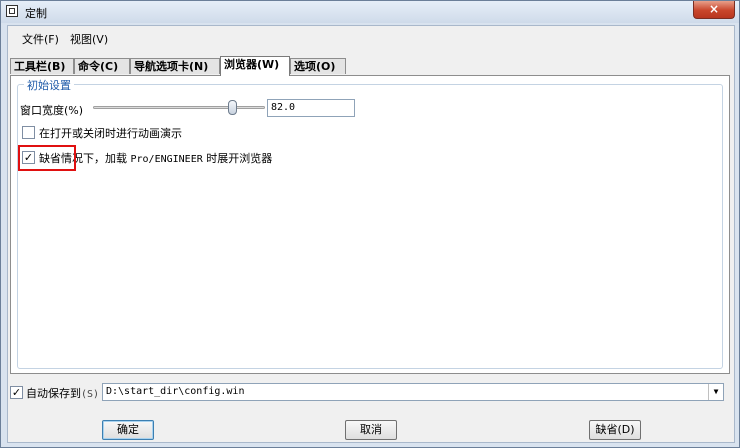 This screenshot has height=448, width=740. I want to click on window-title: 定制, so click(36, 13).